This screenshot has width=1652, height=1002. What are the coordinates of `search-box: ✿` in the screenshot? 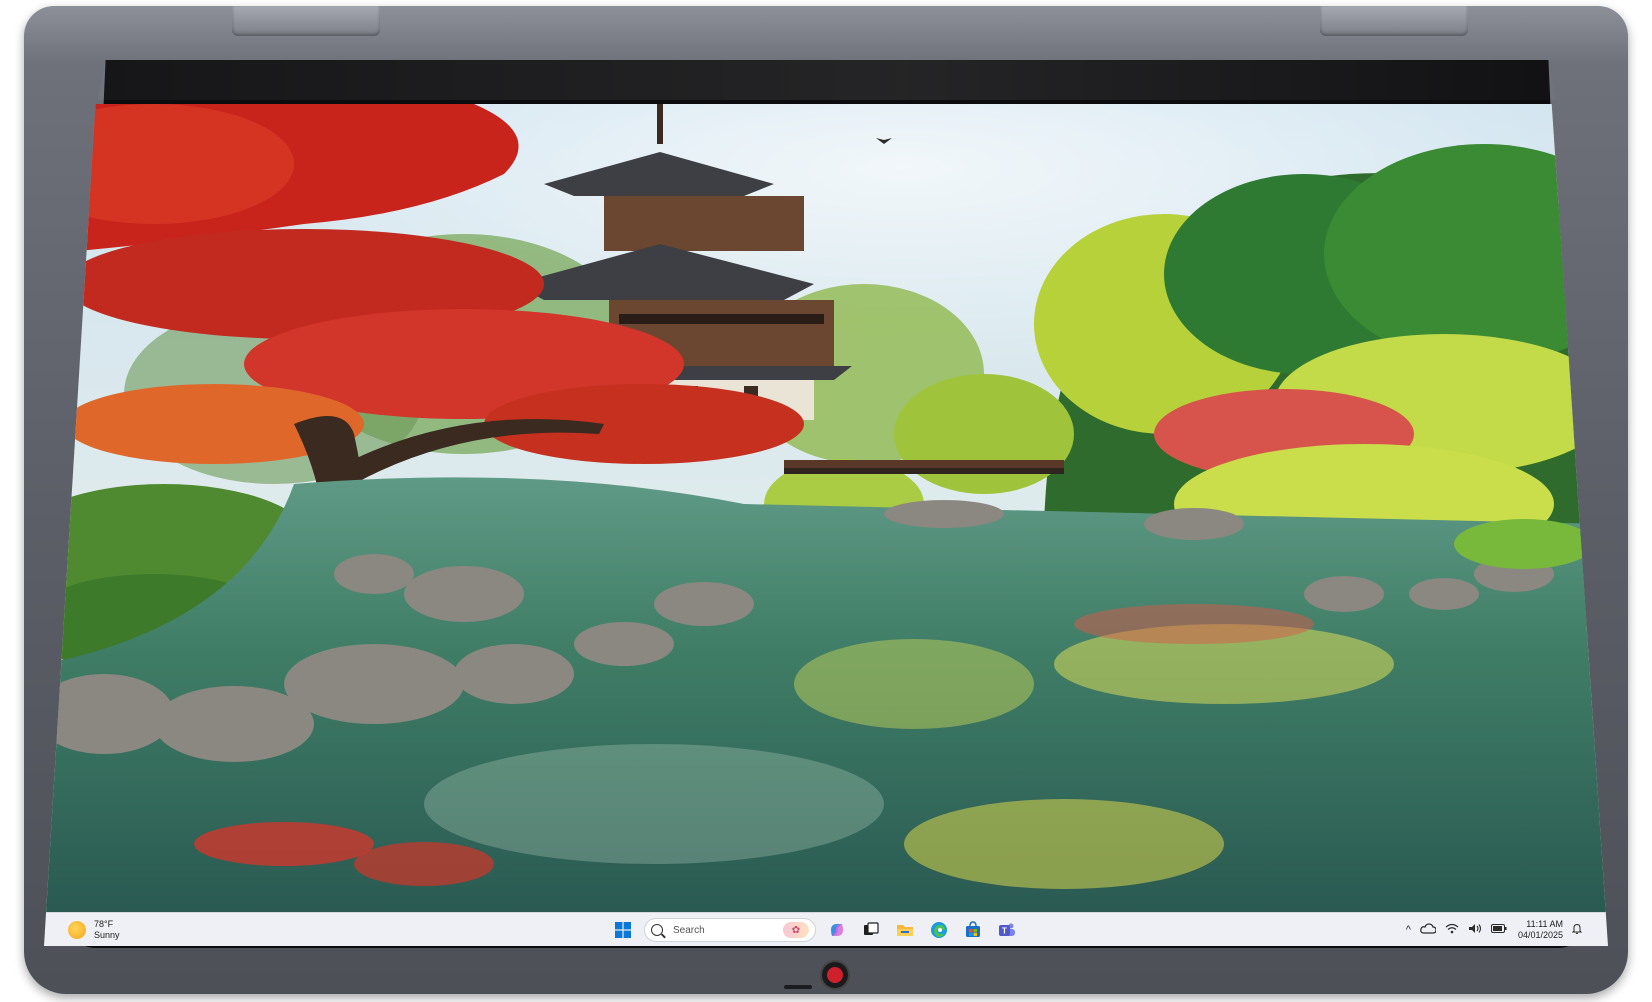 It's located at (730, 930).